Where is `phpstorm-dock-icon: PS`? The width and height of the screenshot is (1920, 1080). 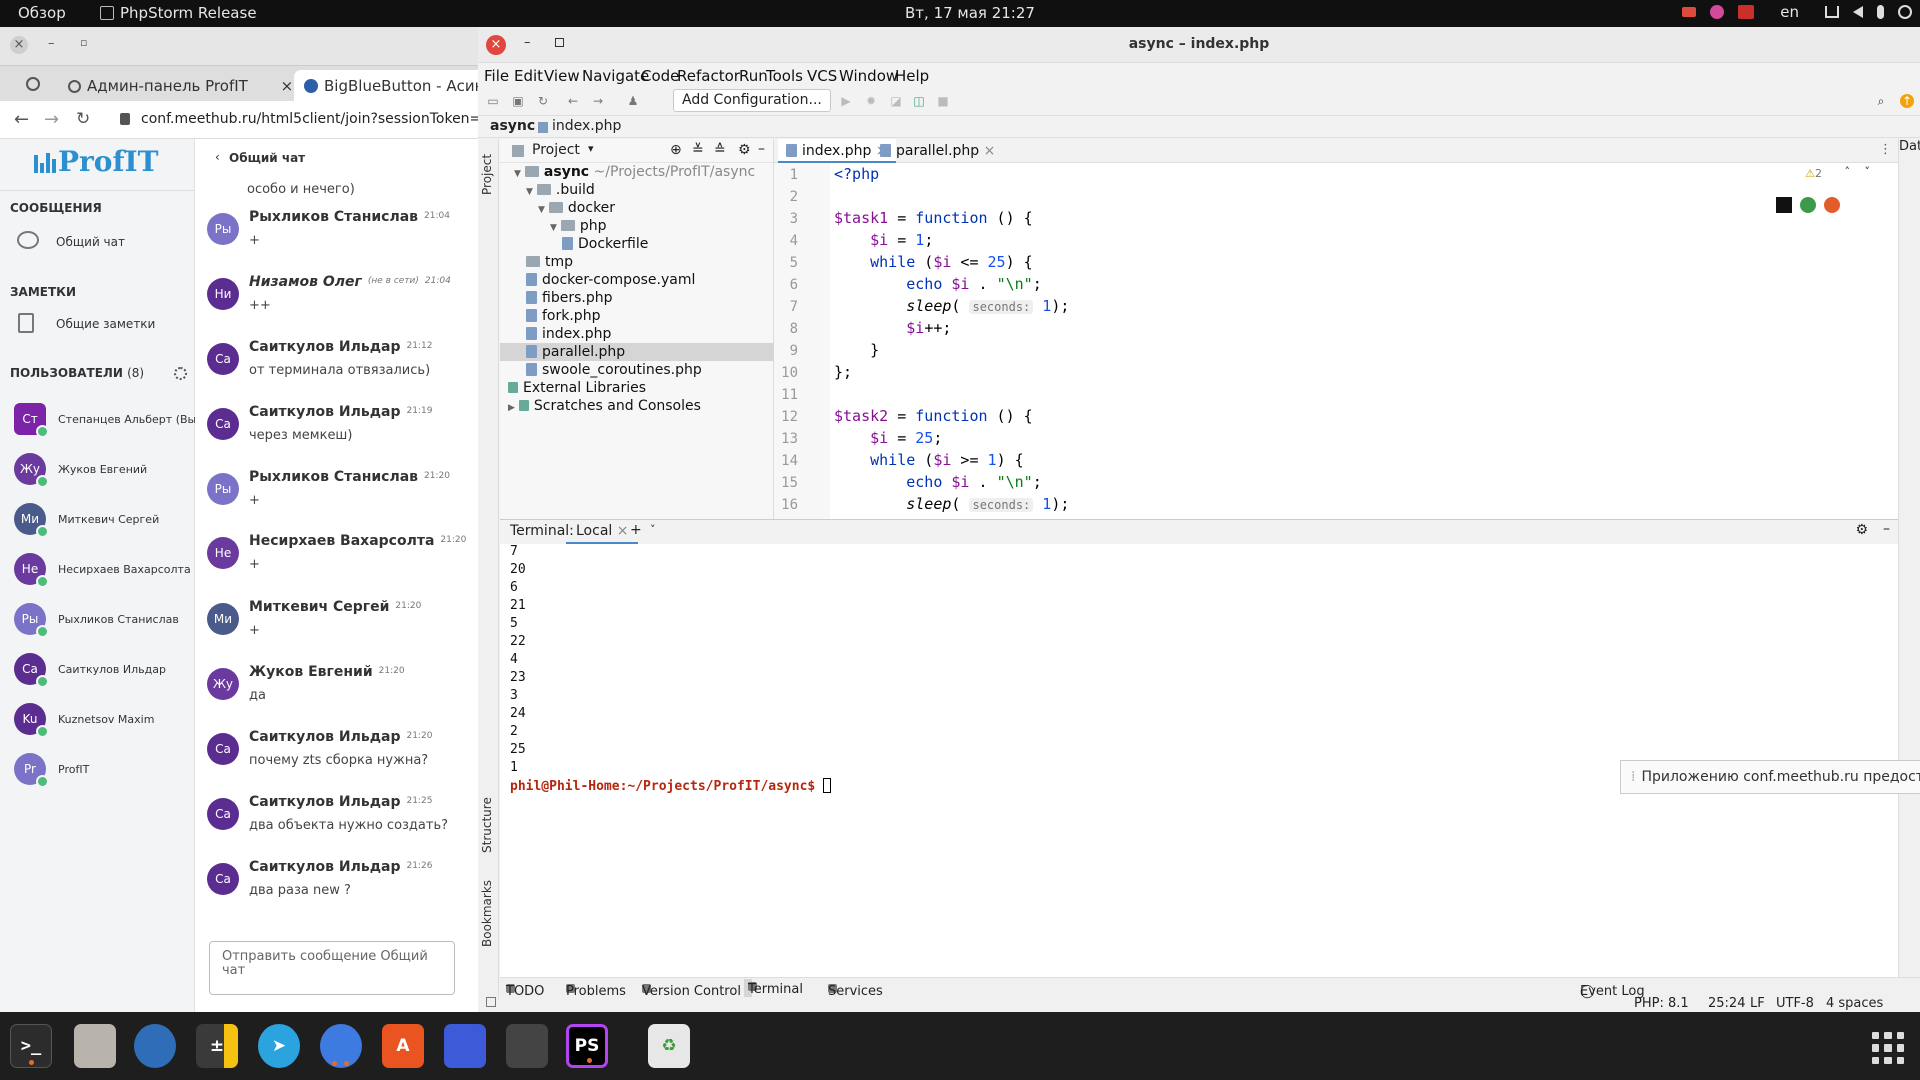 phpstorm-dock-icon: PS is located at coordinates (587, 1046).